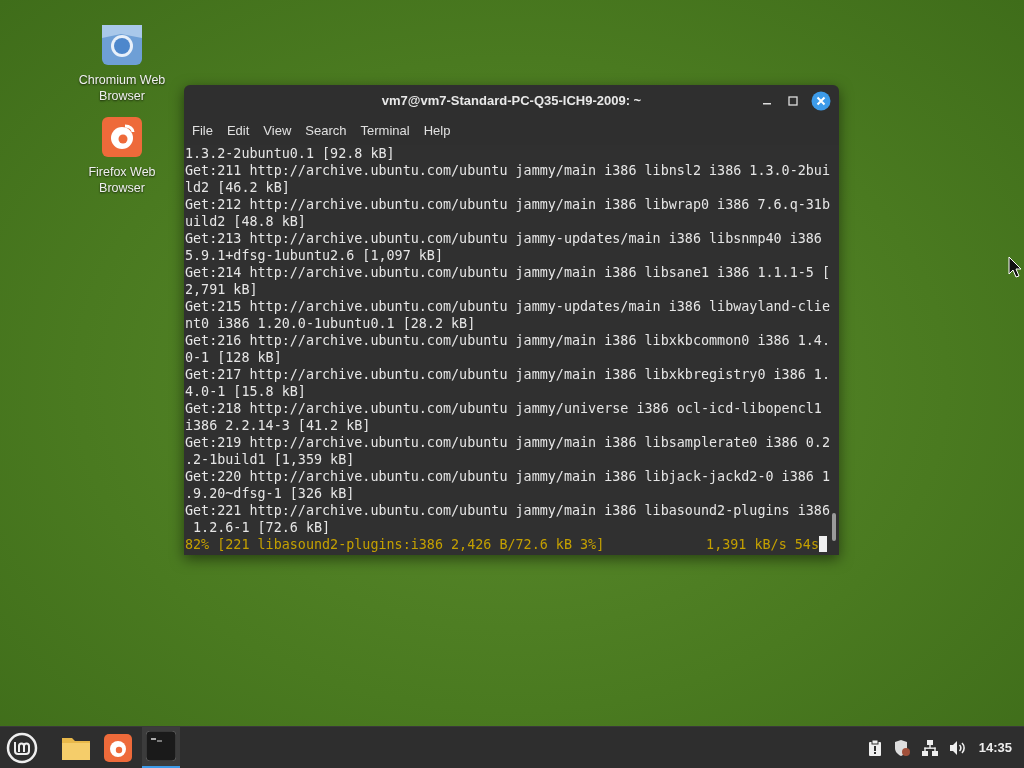 The height and width of the screenshot is (768, 1024). What do you see at coordinates (507, 510) in the screenshot?
I see `terminal-output-line: Get:221 http://archive.ubuntu.com/ubuntu jammy/main i386 libasound2-plugins i386` at bounding box center [507, 510].